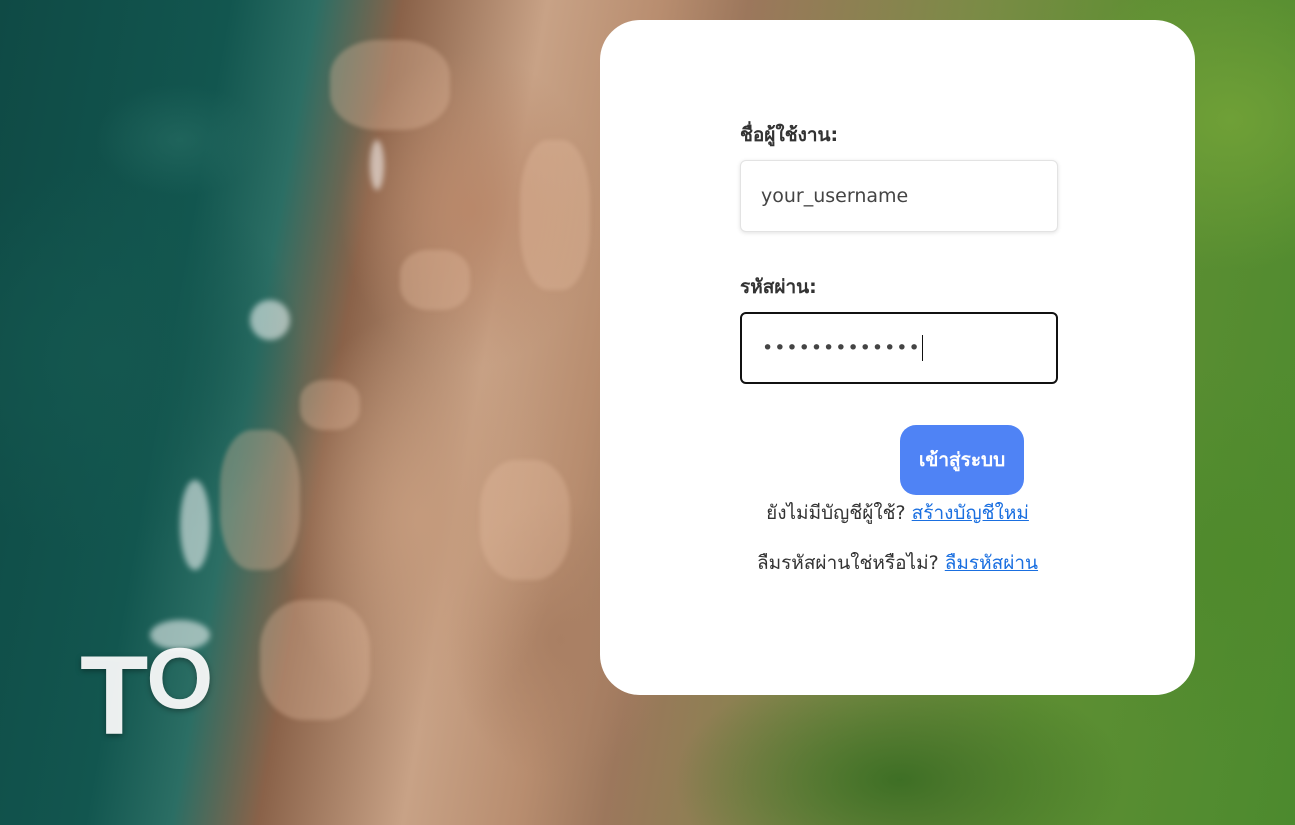  I want to click on no-account-text: ยังไม่มีบัญชีผู้ใช้?, so click(839, 513).